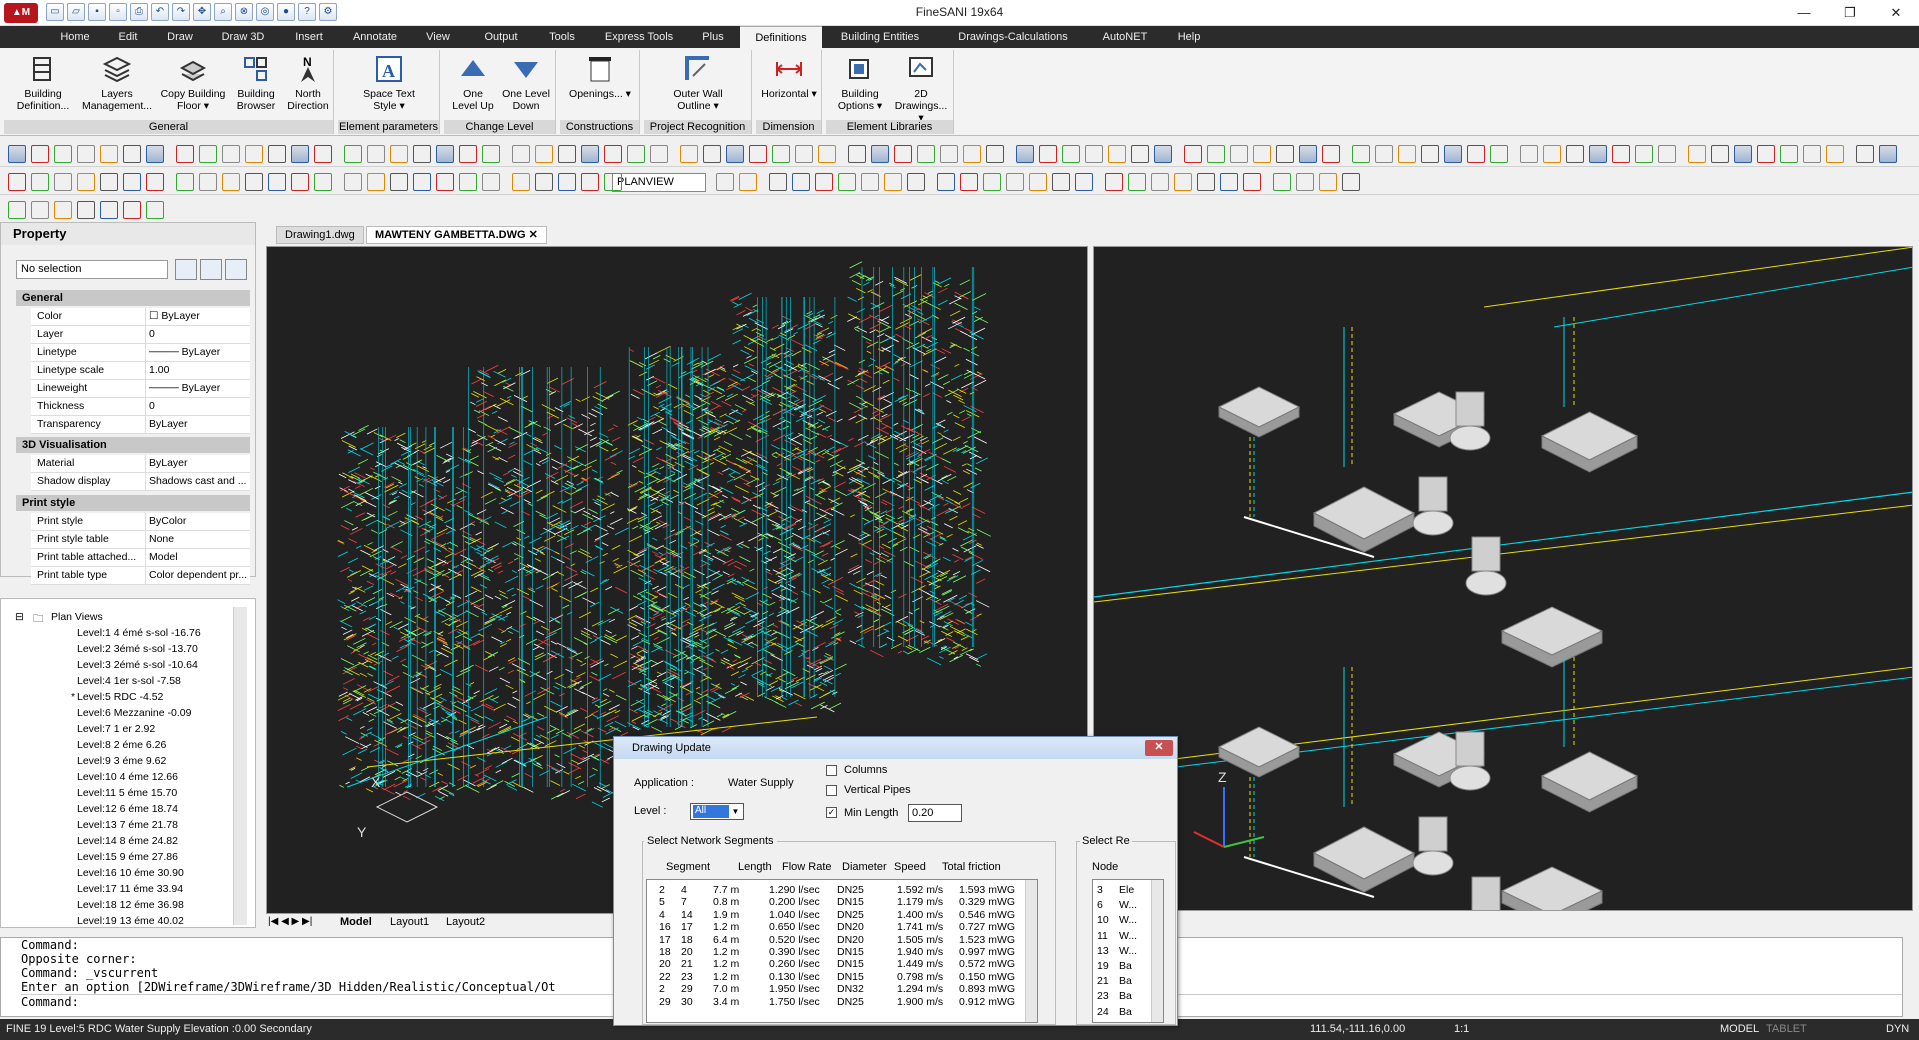 The width and height of the screenshot is (1919, 1040). I want to click on tree-item-level: Level:9 3 éme 9.62, so click(121, 761).